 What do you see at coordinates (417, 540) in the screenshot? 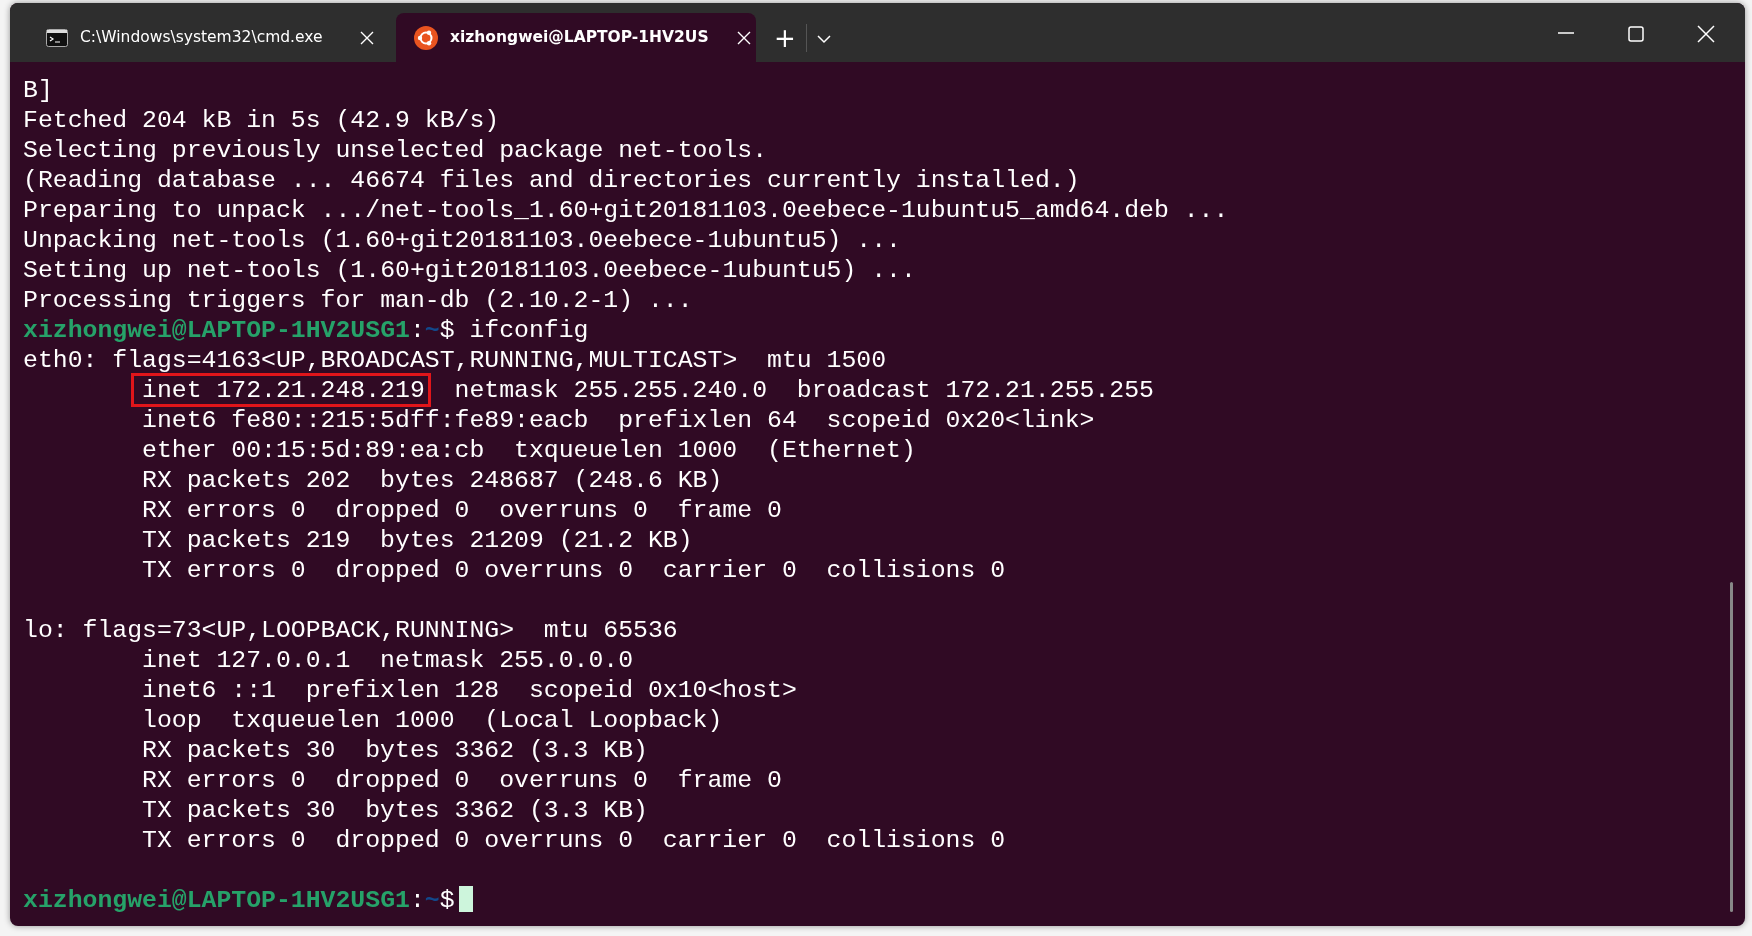
I see `output-text: TX packets 219 bytes 21209 (21.2 KB)` at bounding box center [417, 540].